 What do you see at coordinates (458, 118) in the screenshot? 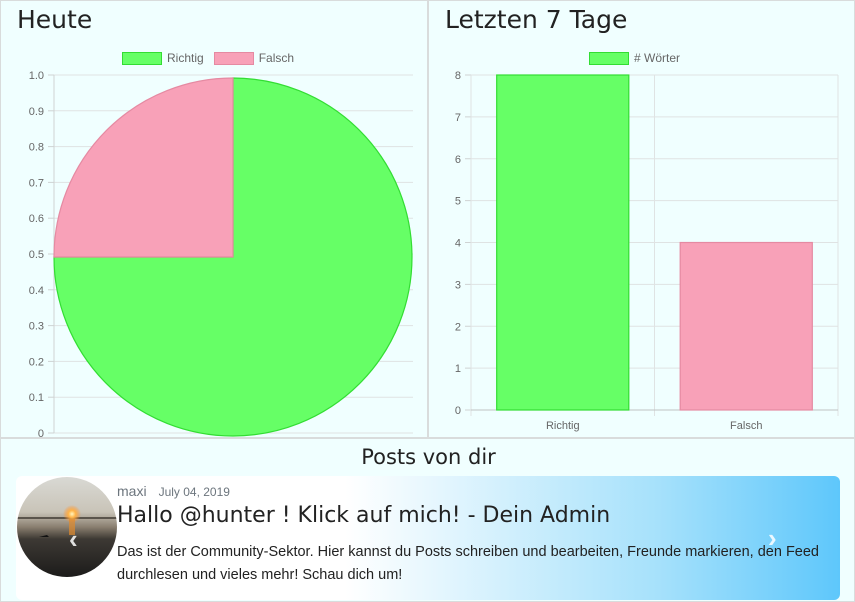
I see `bar-y-tick-label: 7` at bounding box center [458, 118].